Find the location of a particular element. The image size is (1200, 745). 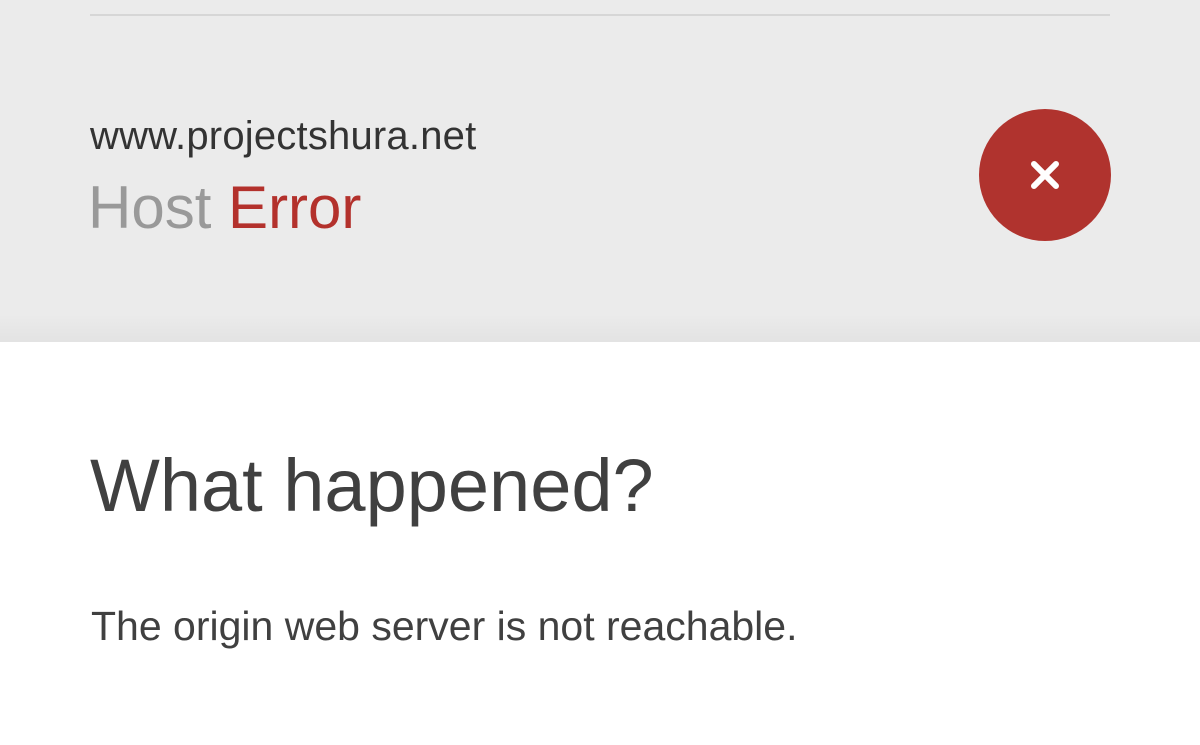

status-label: Host is located at coordinates (150, 207).